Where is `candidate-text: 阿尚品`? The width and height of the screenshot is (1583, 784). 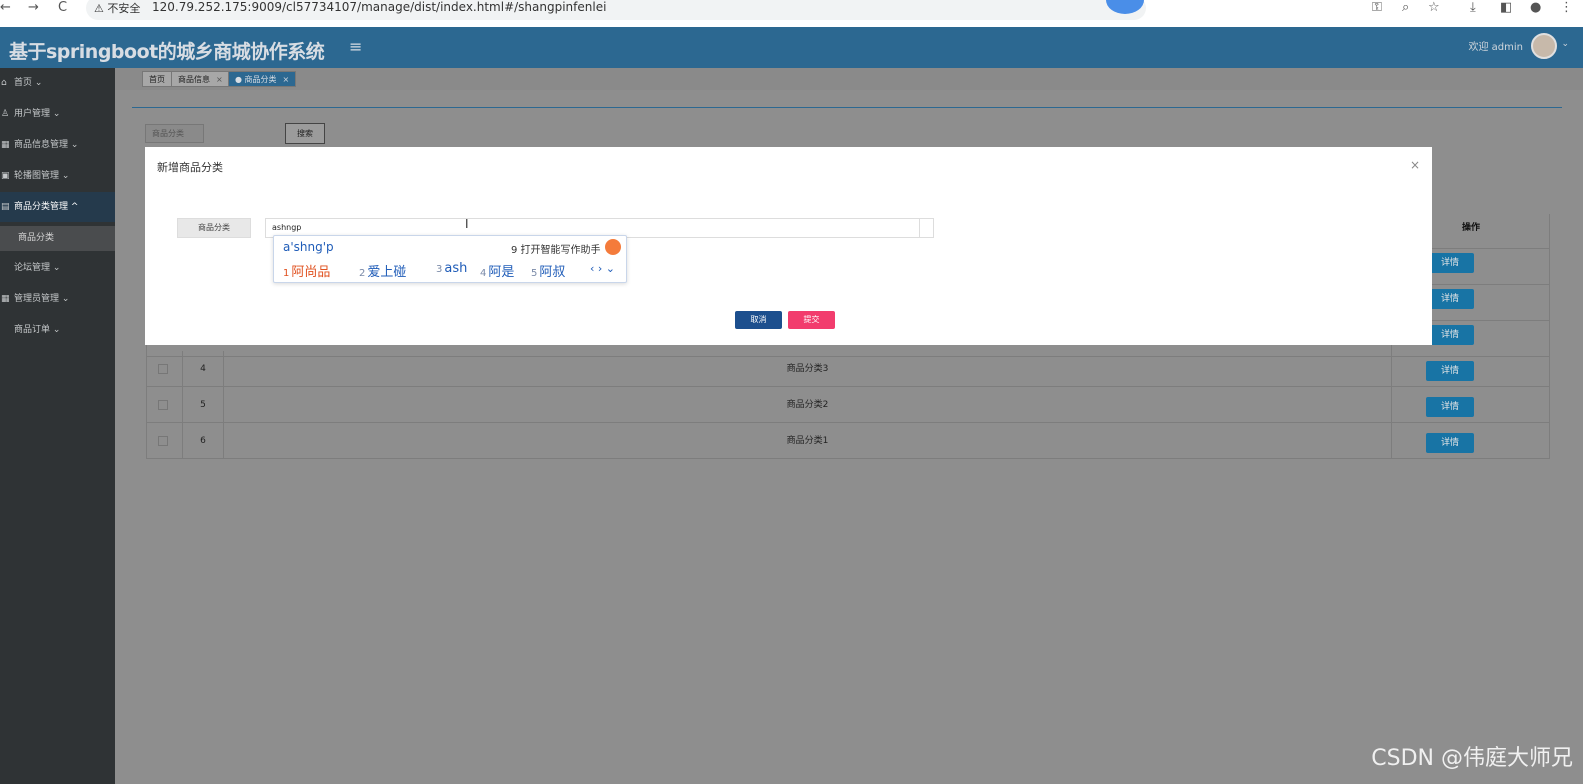 candidate-text: 阿尚品 is located at coordinates (311, 272).